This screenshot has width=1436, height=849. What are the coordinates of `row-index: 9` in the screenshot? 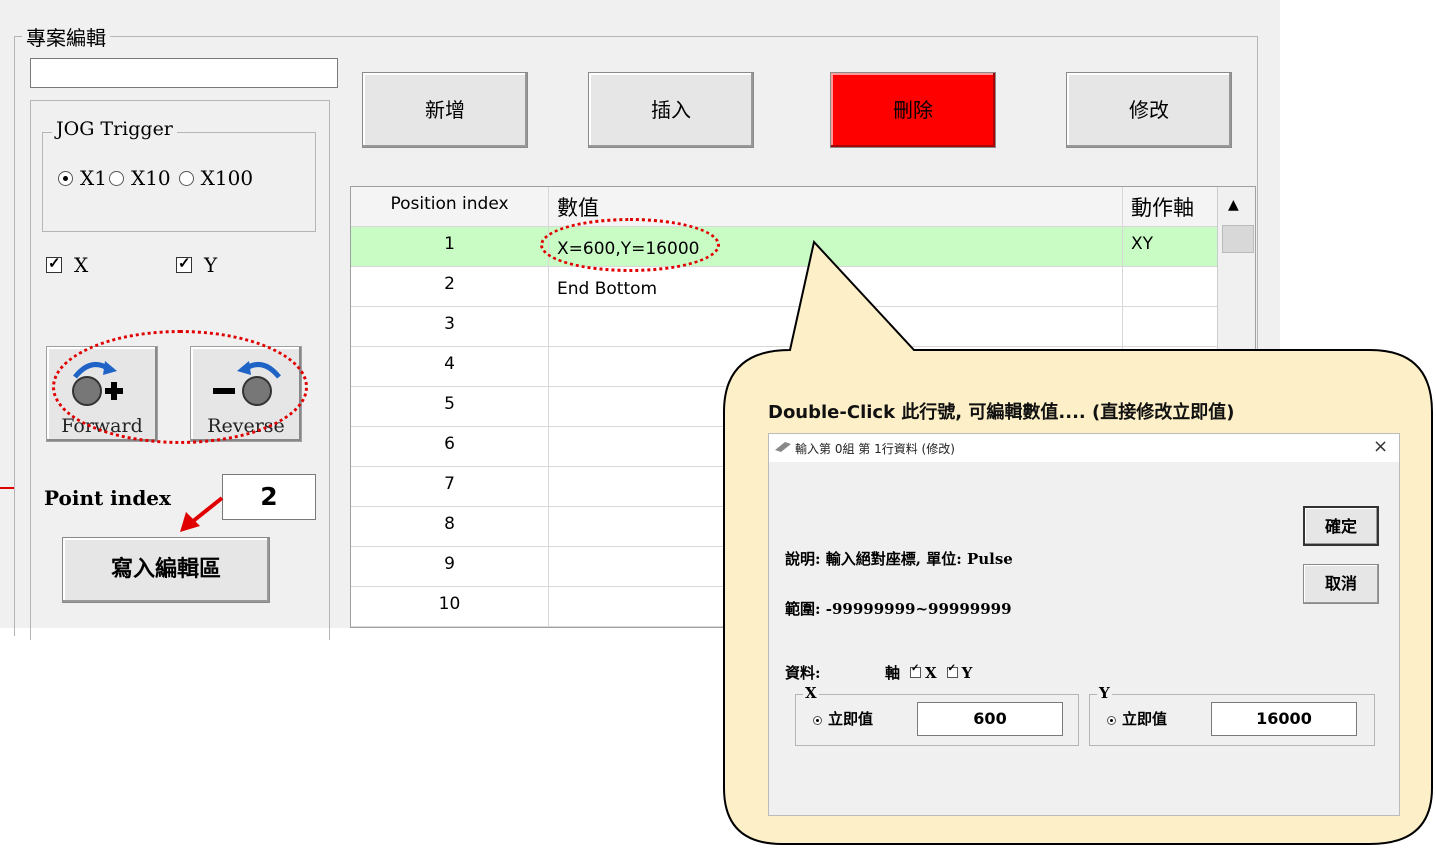 It's located at (450, 566).